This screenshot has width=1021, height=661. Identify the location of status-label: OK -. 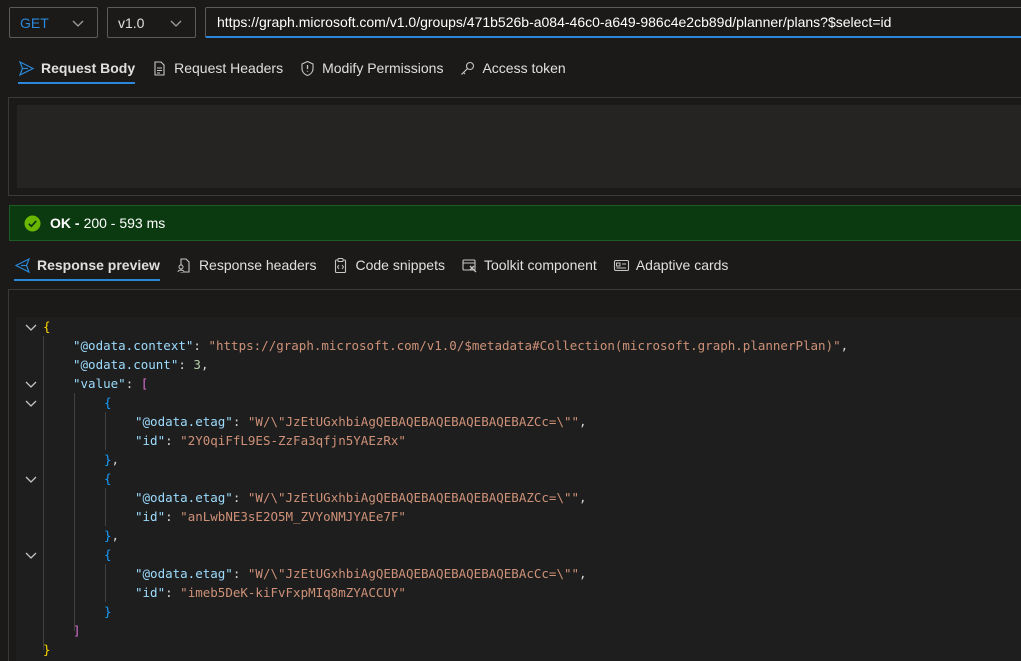
(65, 223).